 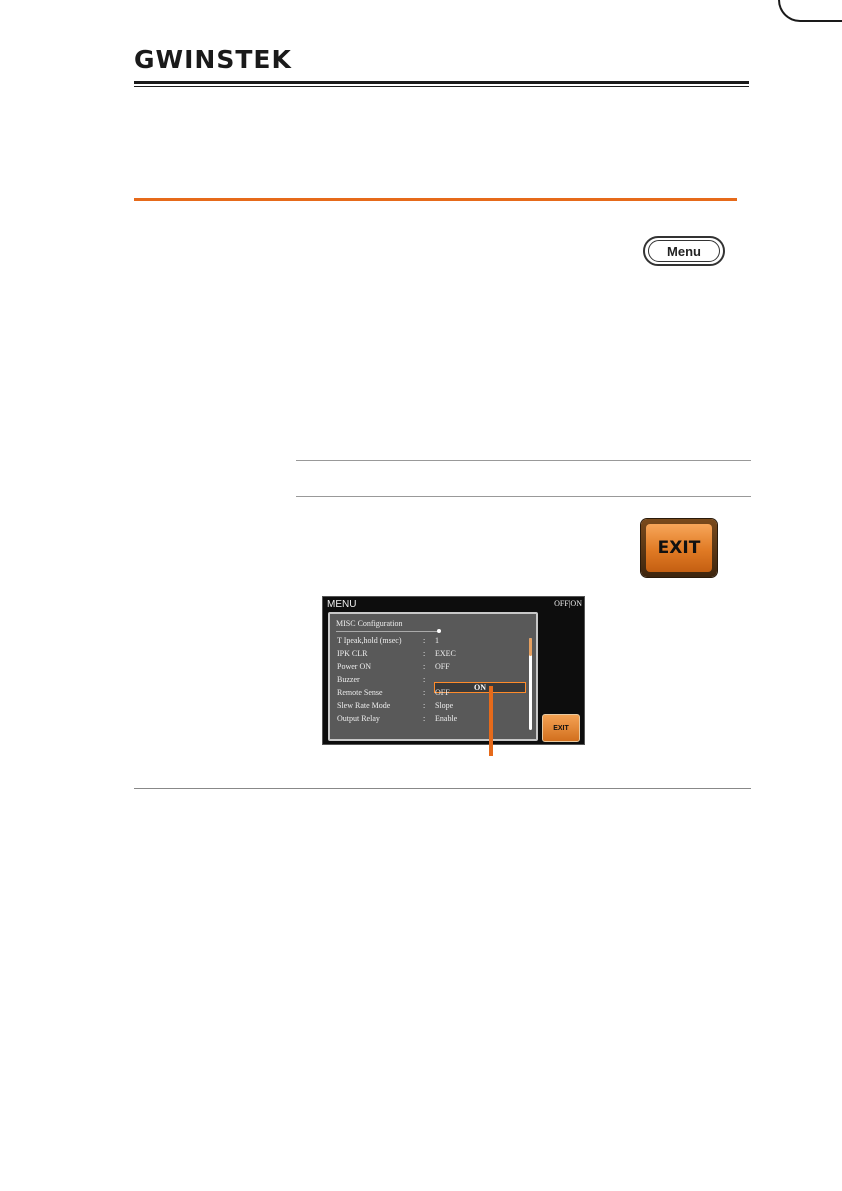 What do you see at coordinates (444, 705) in the screenshot?
I see `setting-value: Slope` at bounding box center [444, 705].